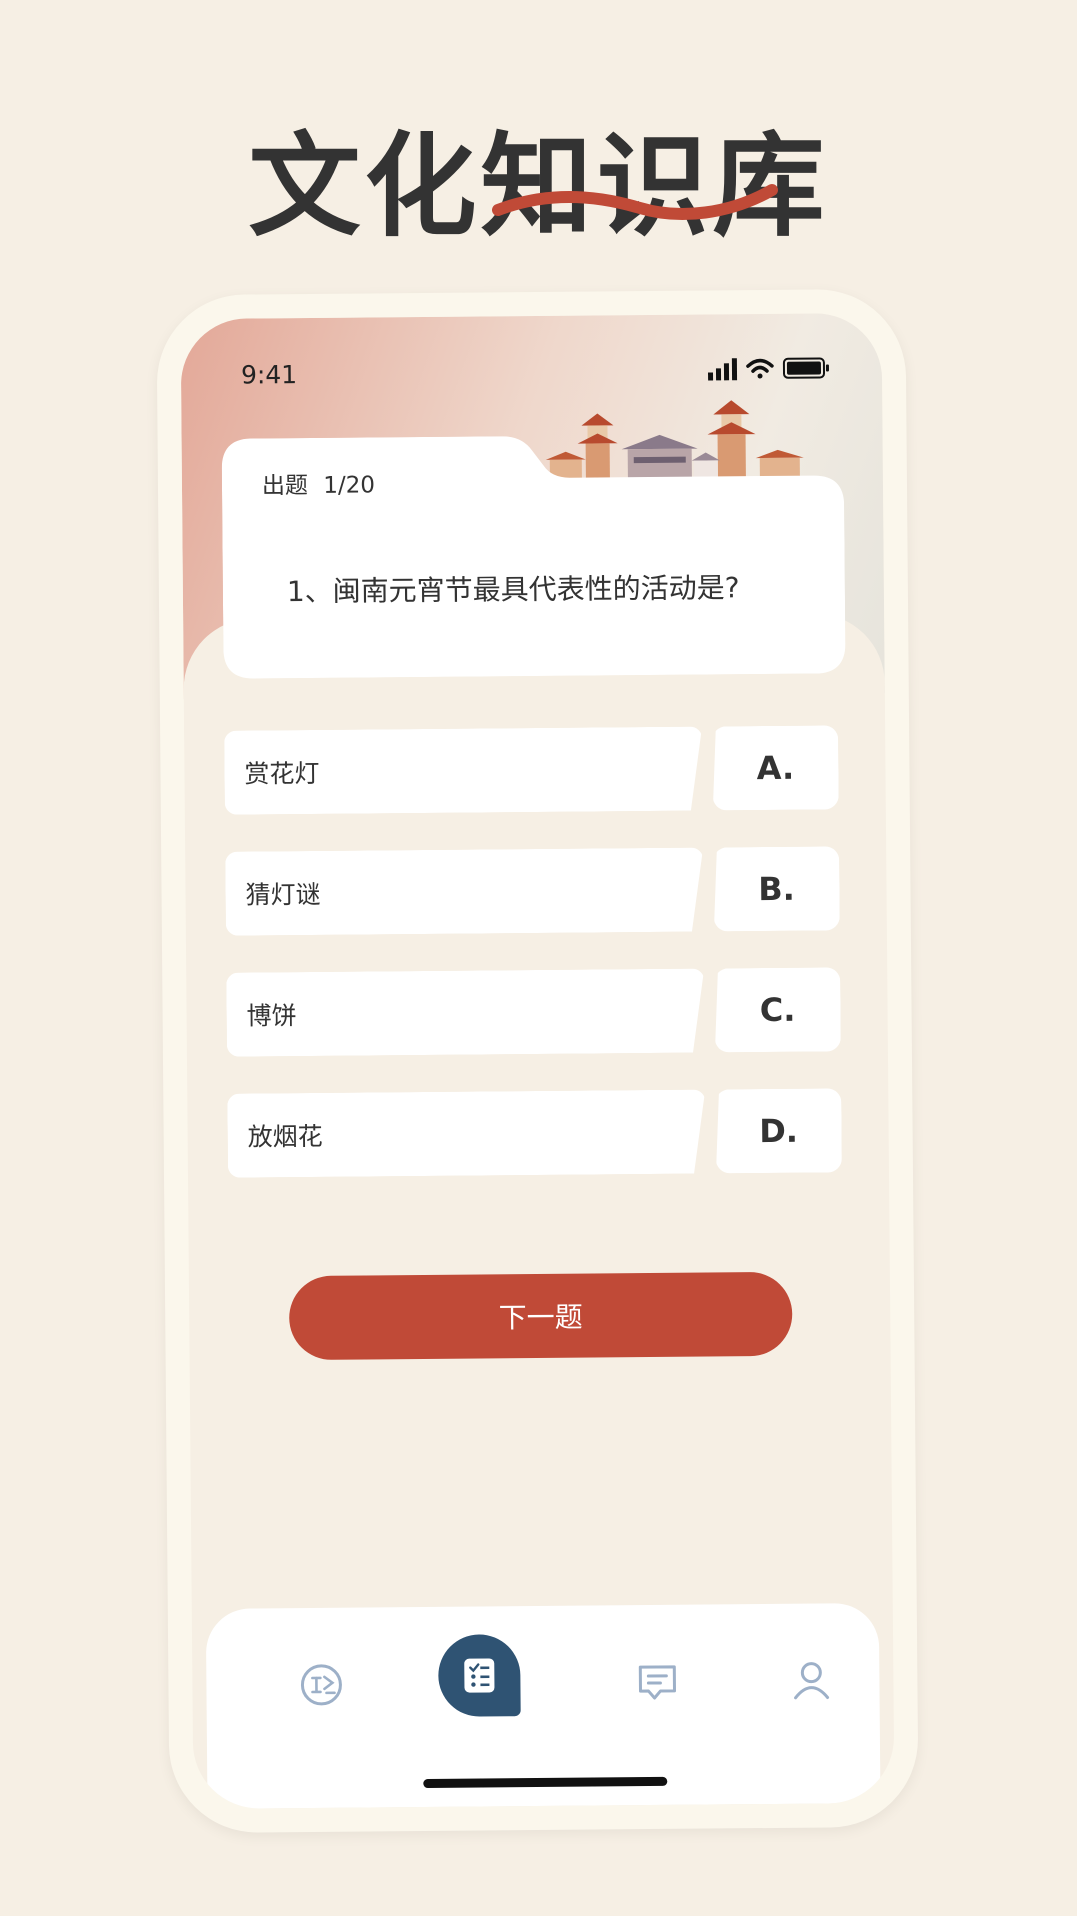 The width and height of the screenshot is (1077, 1916). Describe the element at coordinates (533, 556) in the screenshot. I see `question-card: 出题 1/20 1、闽南元宵节最具代表性的活动是?` at that location.